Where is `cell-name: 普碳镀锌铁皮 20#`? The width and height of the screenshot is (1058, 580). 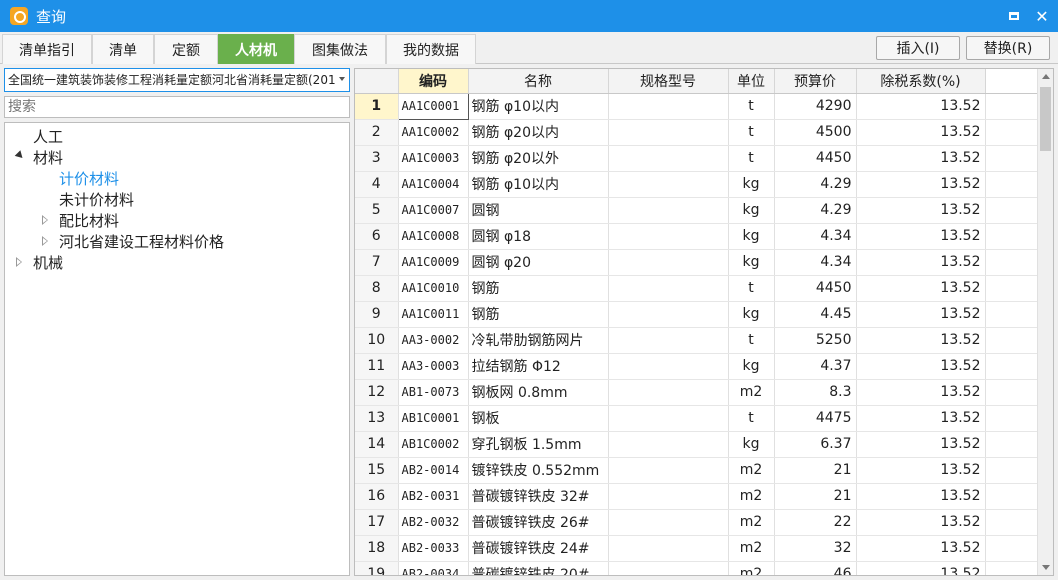 cell-name: 普碳镀锌铁皮 20# is located at coordinates (538, 568).